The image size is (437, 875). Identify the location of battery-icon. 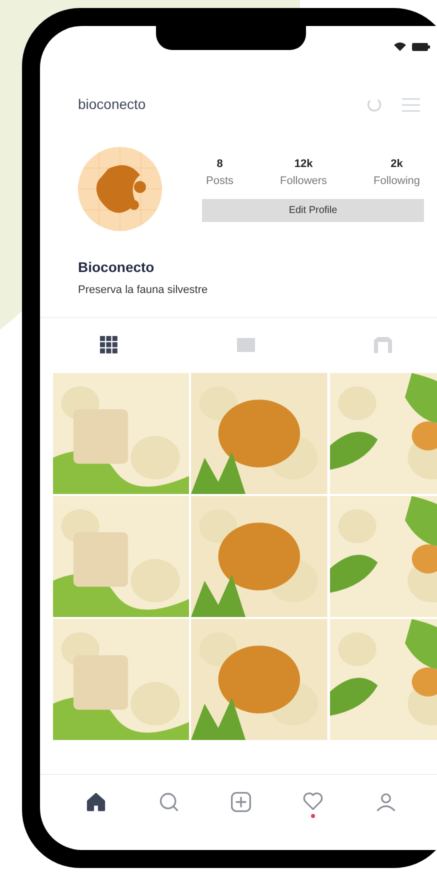
(421, 46).